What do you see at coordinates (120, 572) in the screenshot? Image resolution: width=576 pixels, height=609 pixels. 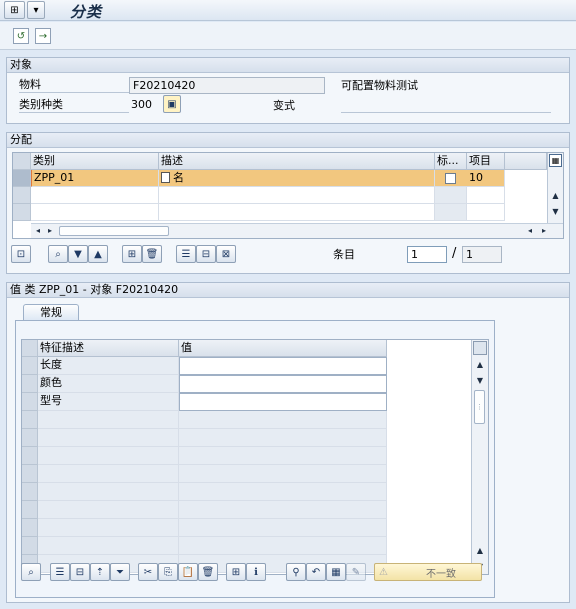 I see `filter-icon: ⏷` at bounding box center [120, 572].